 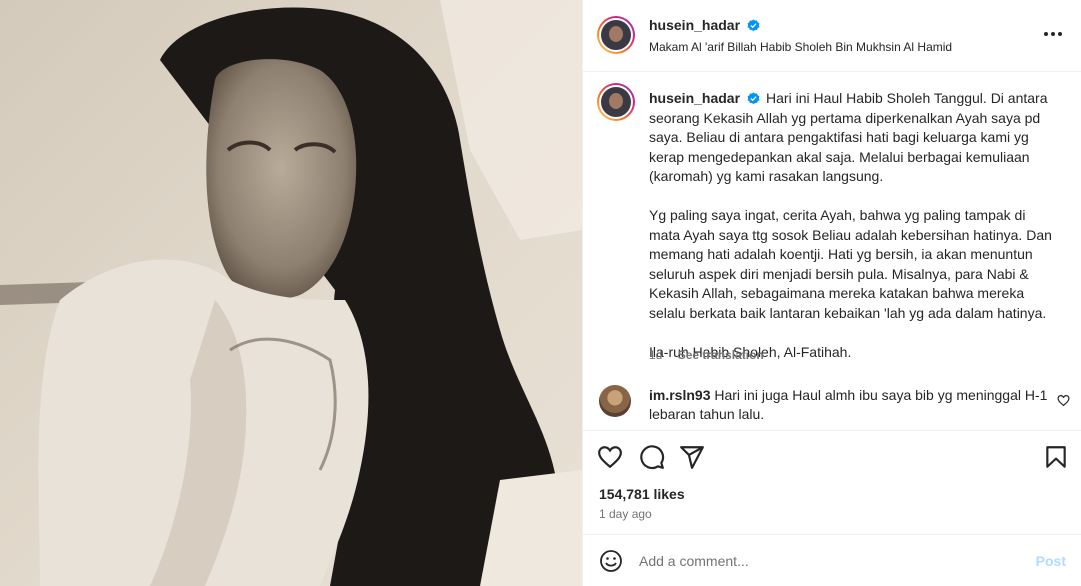 What do you see at coordinates (1063, 400) in the screenshot?
I see `comment-heart-icon` at bounding box center [1063, 400].